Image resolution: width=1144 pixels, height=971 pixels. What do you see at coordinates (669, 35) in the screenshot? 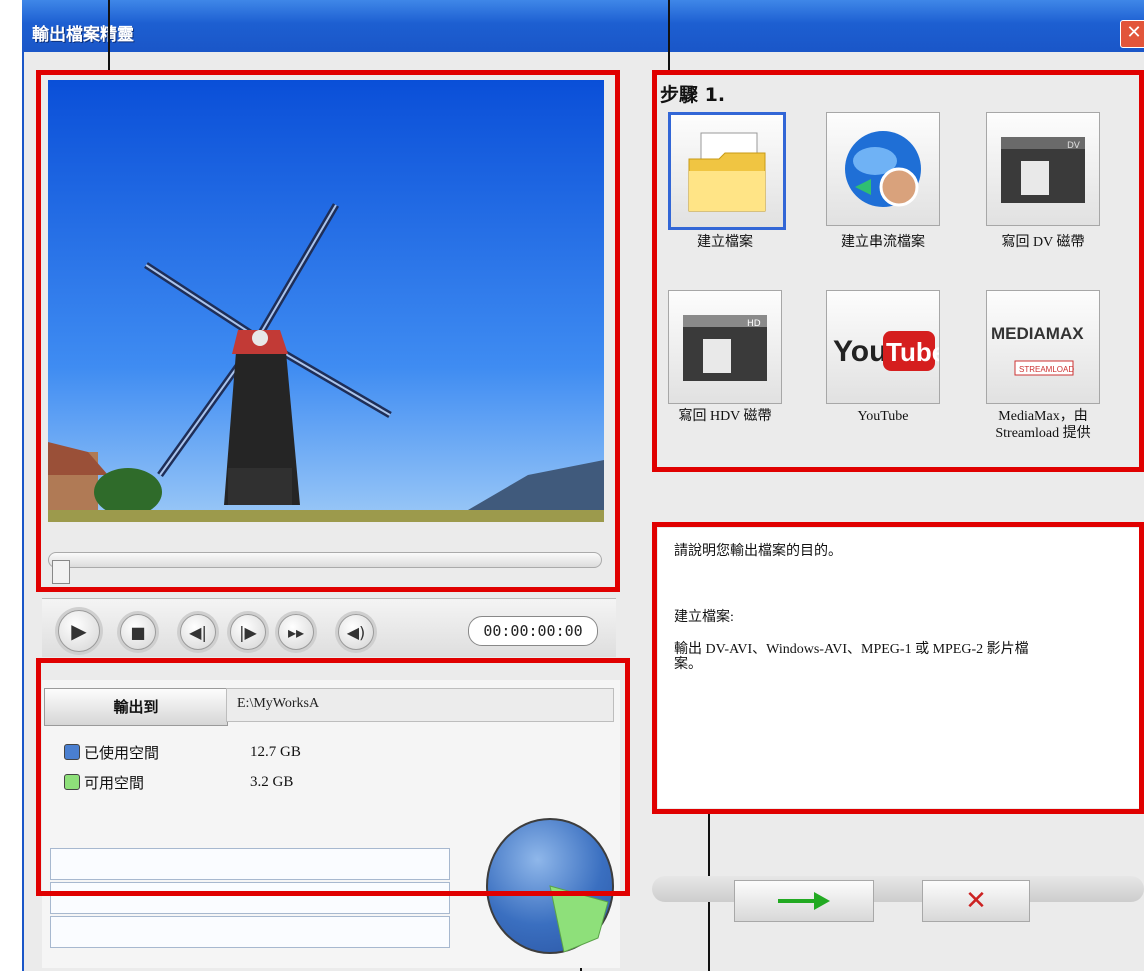
I see `callout-line-step` at bounding box center [669, 35].